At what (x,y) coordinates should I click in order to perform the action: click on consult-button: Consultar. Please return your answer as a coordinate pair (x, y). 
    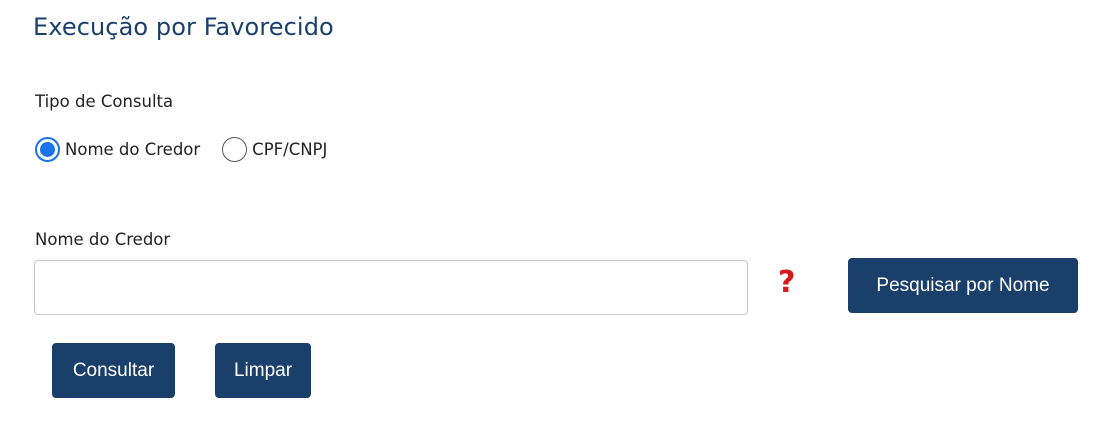
    Looking at the image, I should click on (113, 370).